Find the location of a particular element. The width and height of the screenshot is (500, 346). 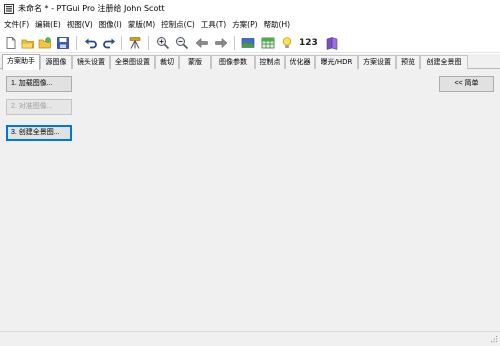

tab-control-points: 控制点 is located at coordinates (270, 62).